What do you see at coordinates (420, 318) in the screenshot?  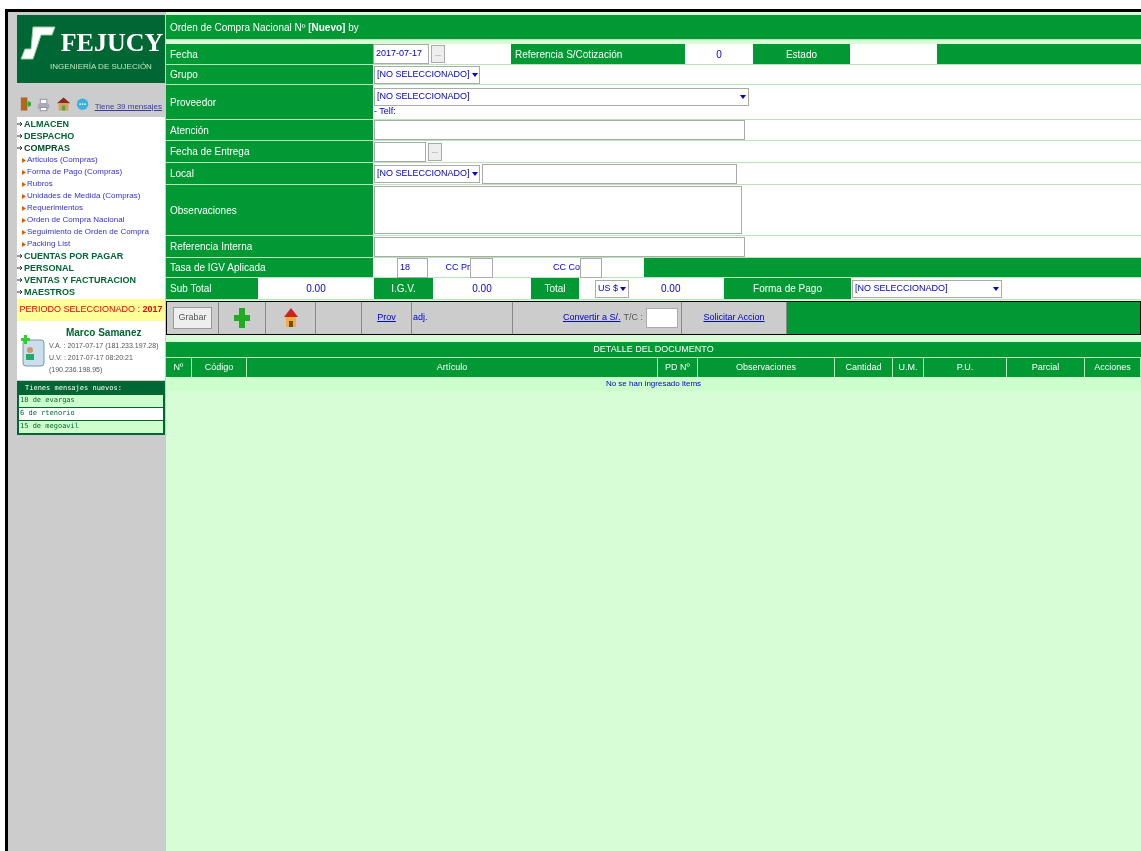 I see `attachment-label: adj.` at bounding box center [420, 318].